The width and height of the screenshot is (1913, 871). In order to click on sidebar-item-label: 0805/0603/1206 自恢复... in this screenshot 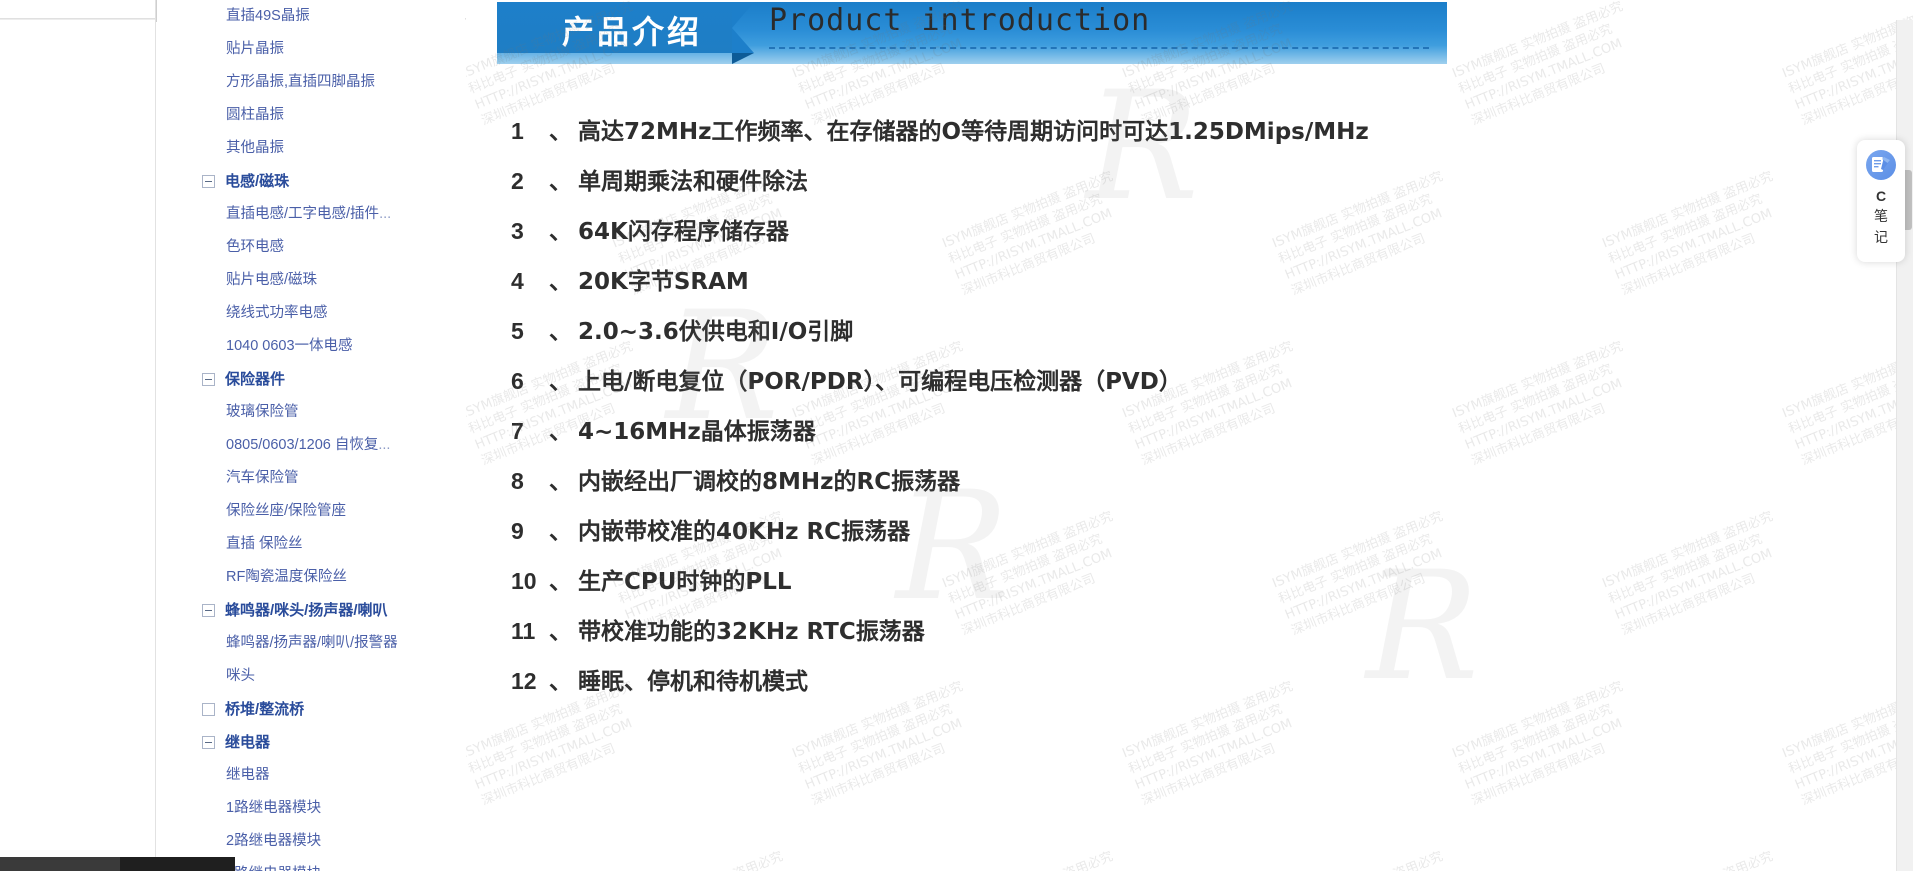, I will do `click(308, 445)`.